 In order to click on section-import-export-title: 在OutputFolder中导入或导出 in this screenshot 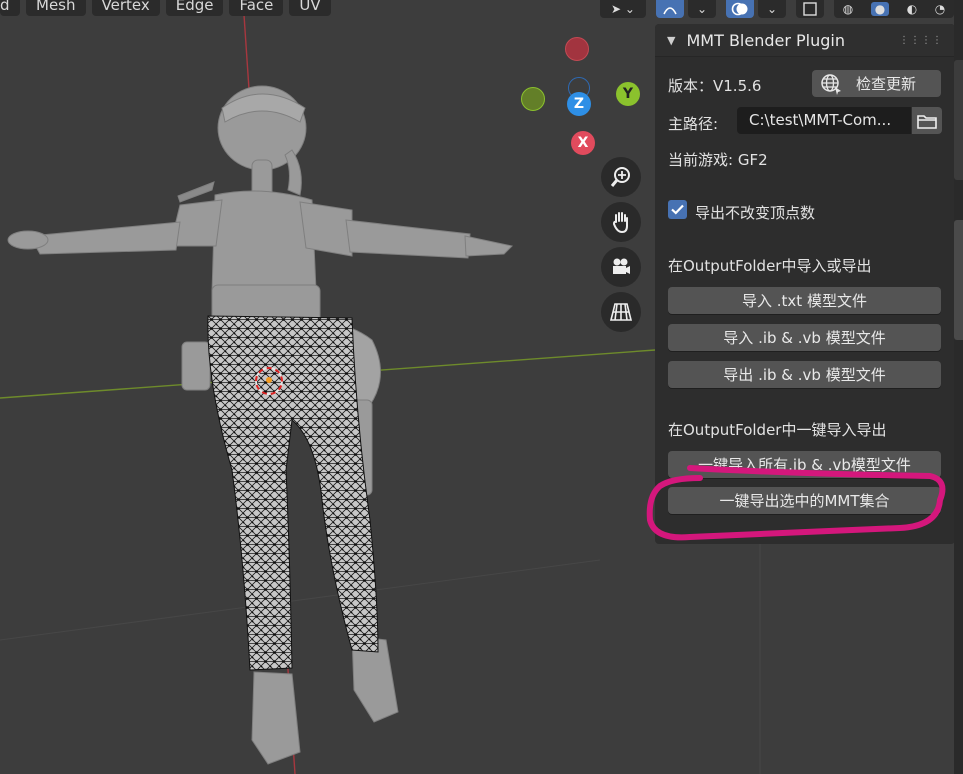, I will do `click(770, 266)`.